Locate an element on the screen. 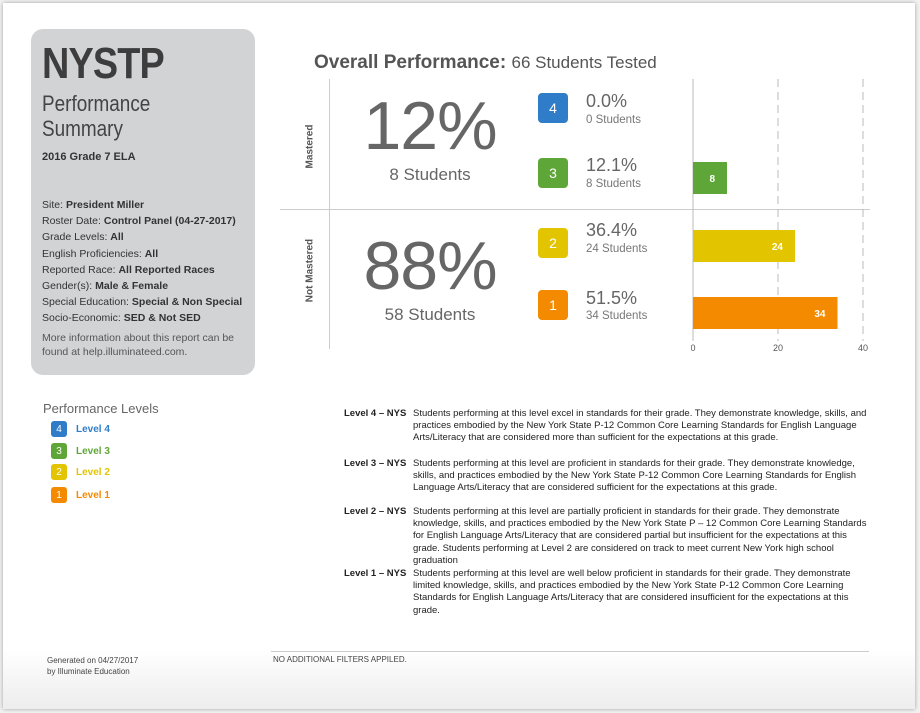  x-tick-label: 40 is located at coordinates (863, 348).